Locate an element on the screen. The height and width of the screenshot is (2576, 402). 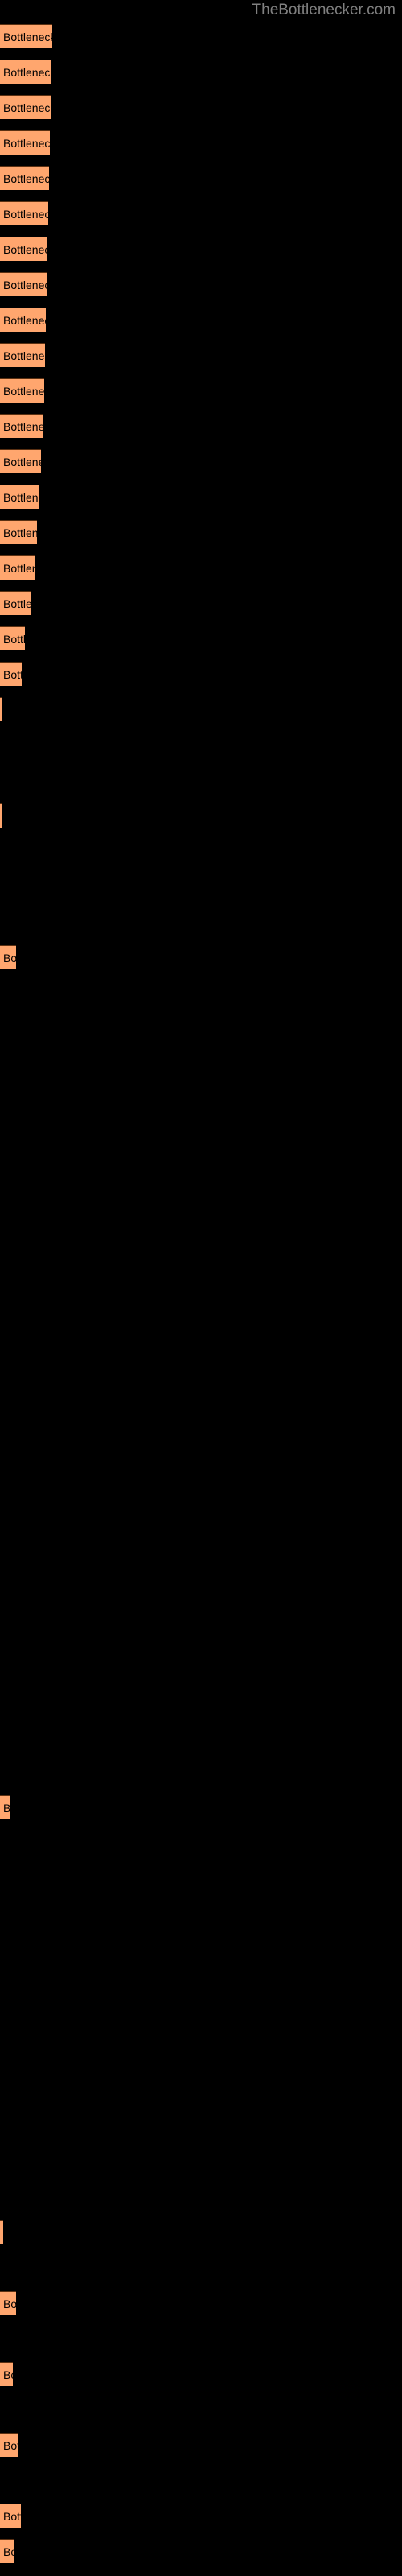
site-watermark: TheBottlenecker.com is located at coordinates (324, 10).